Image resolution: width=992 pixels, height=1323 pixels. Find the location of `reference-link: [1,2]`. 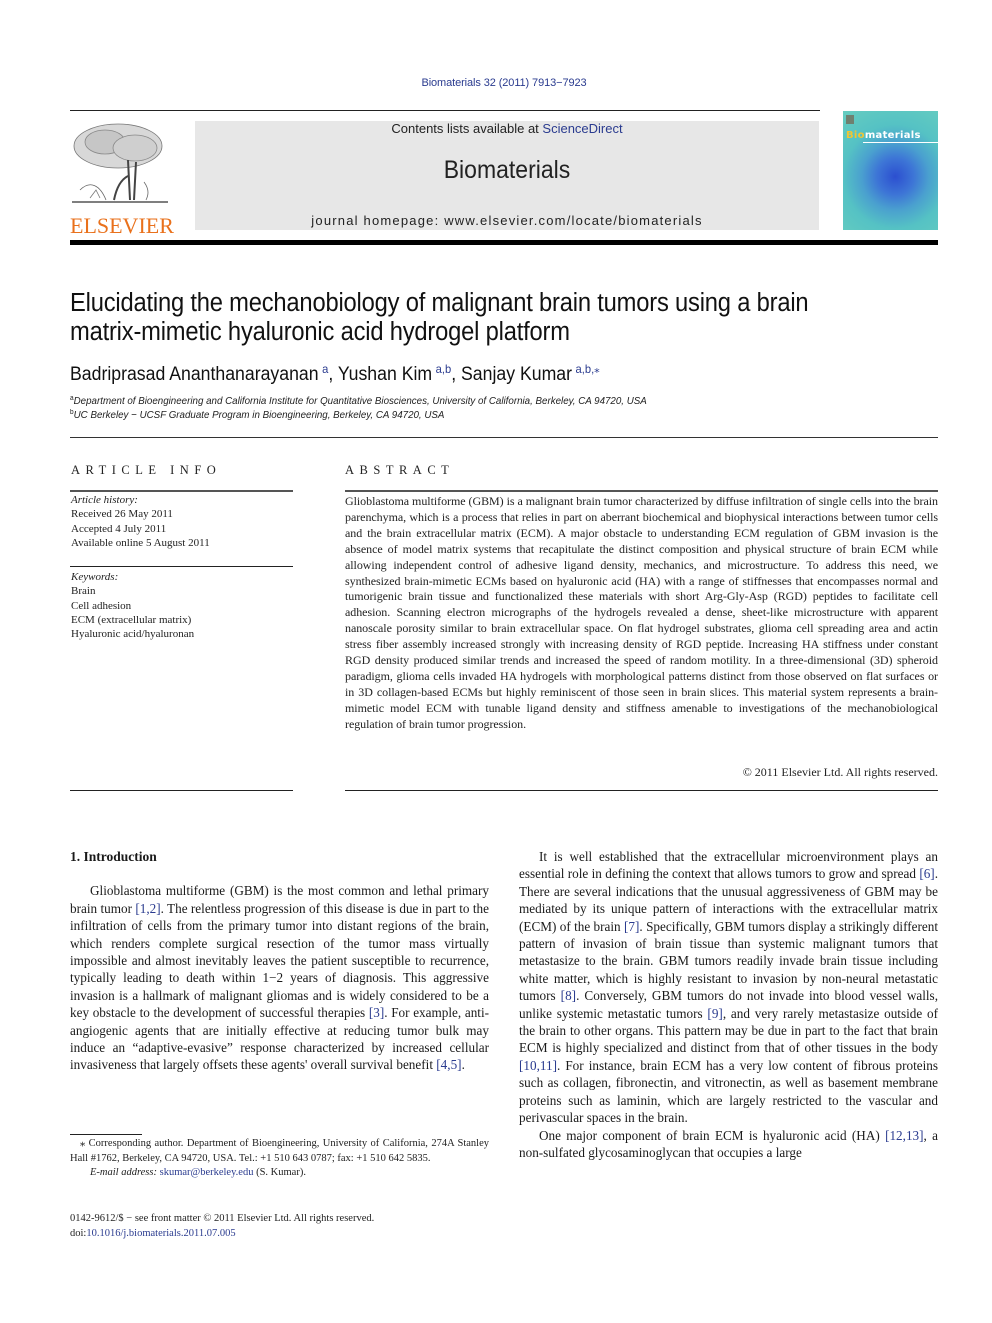

reference-link: [1,2] is located at coordinates (147, 908).